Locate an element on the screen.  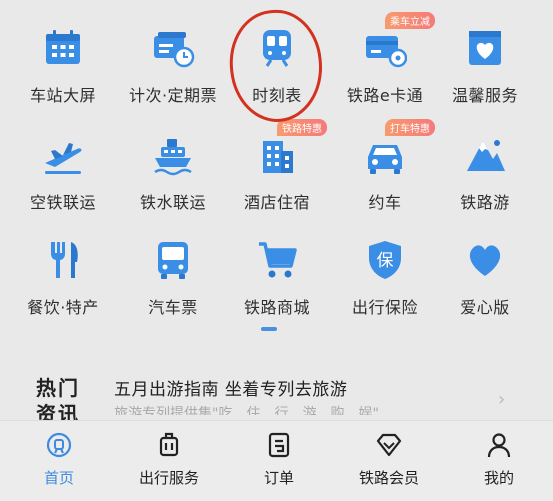
grid-item-rail-mall: 铁路商城 is located at coordinates (277, 270).